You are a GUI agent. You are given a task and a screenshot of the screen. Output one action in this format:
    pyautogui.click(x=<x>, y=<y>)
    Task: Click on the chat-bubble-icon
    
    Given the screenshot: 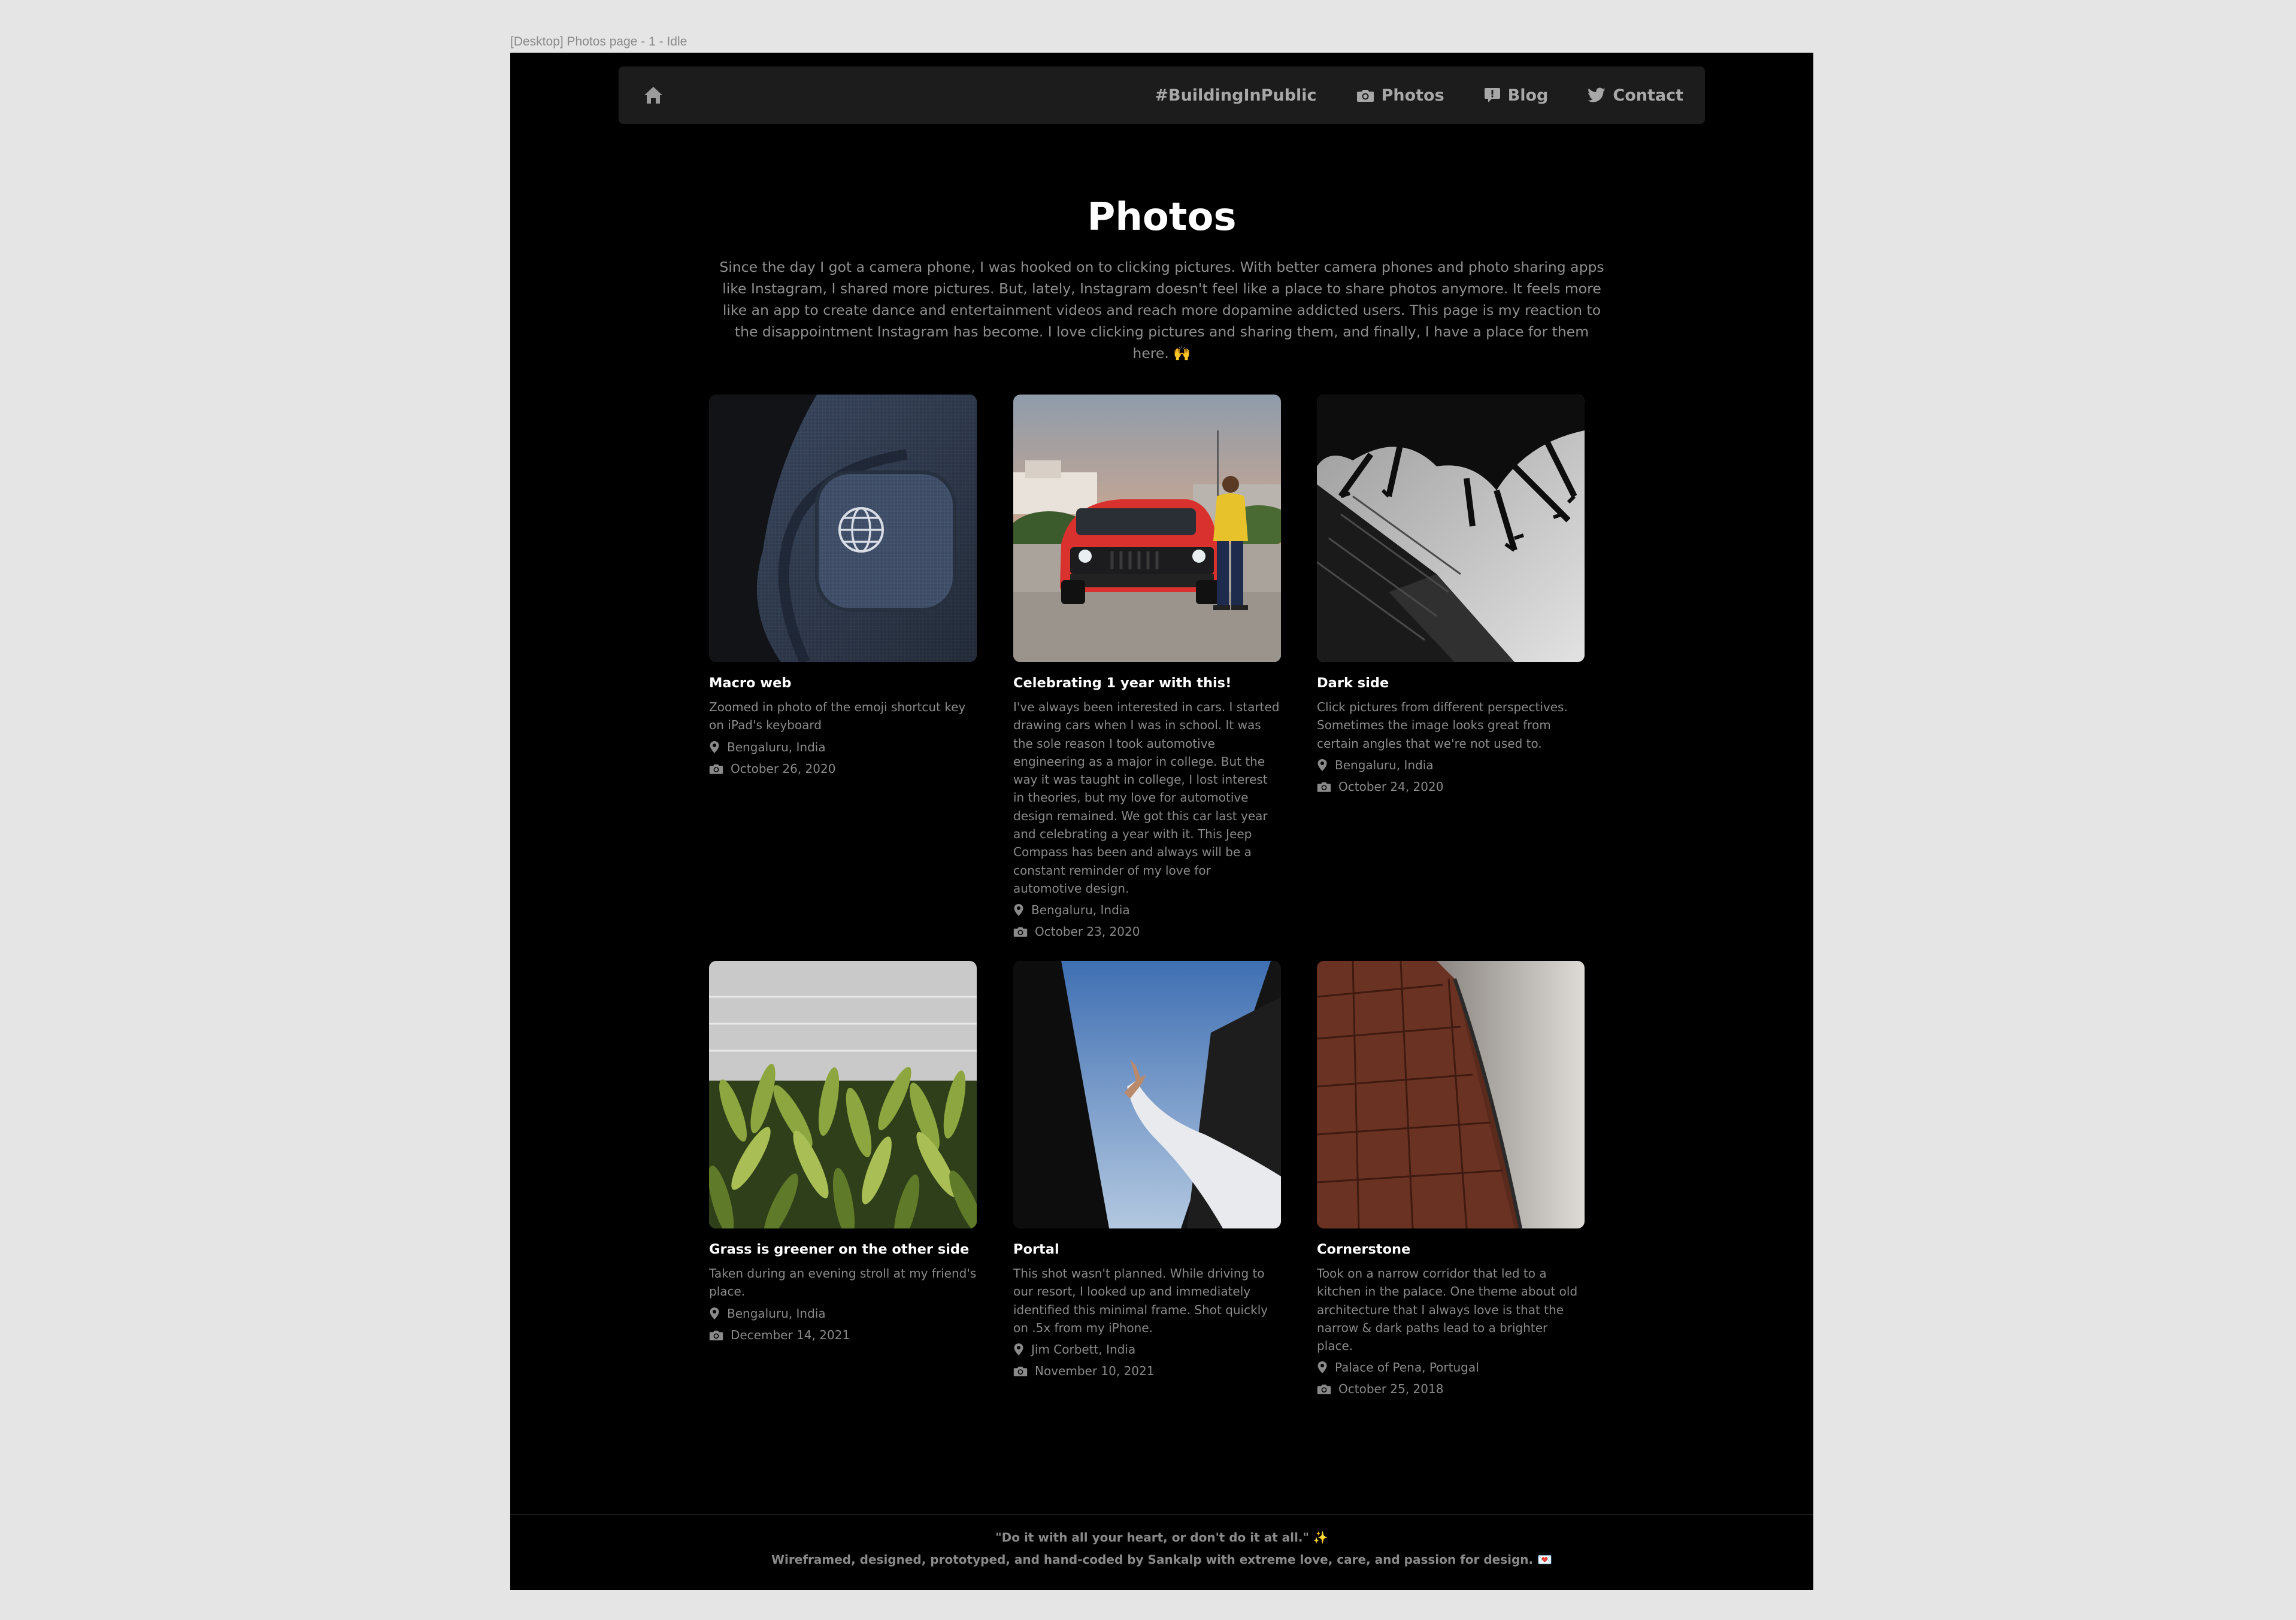 What is the action you would take?
    pyautogui.click(x=1492, y=95)
    